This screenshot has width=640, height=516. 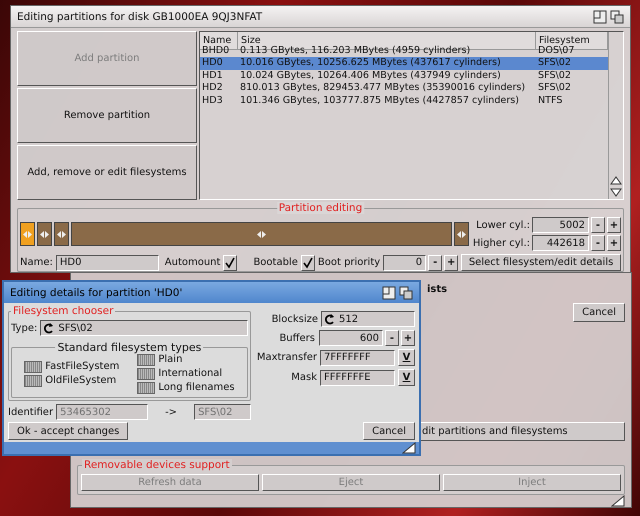 I want to click on arrow-text: ->, so click(x=171, y=412).